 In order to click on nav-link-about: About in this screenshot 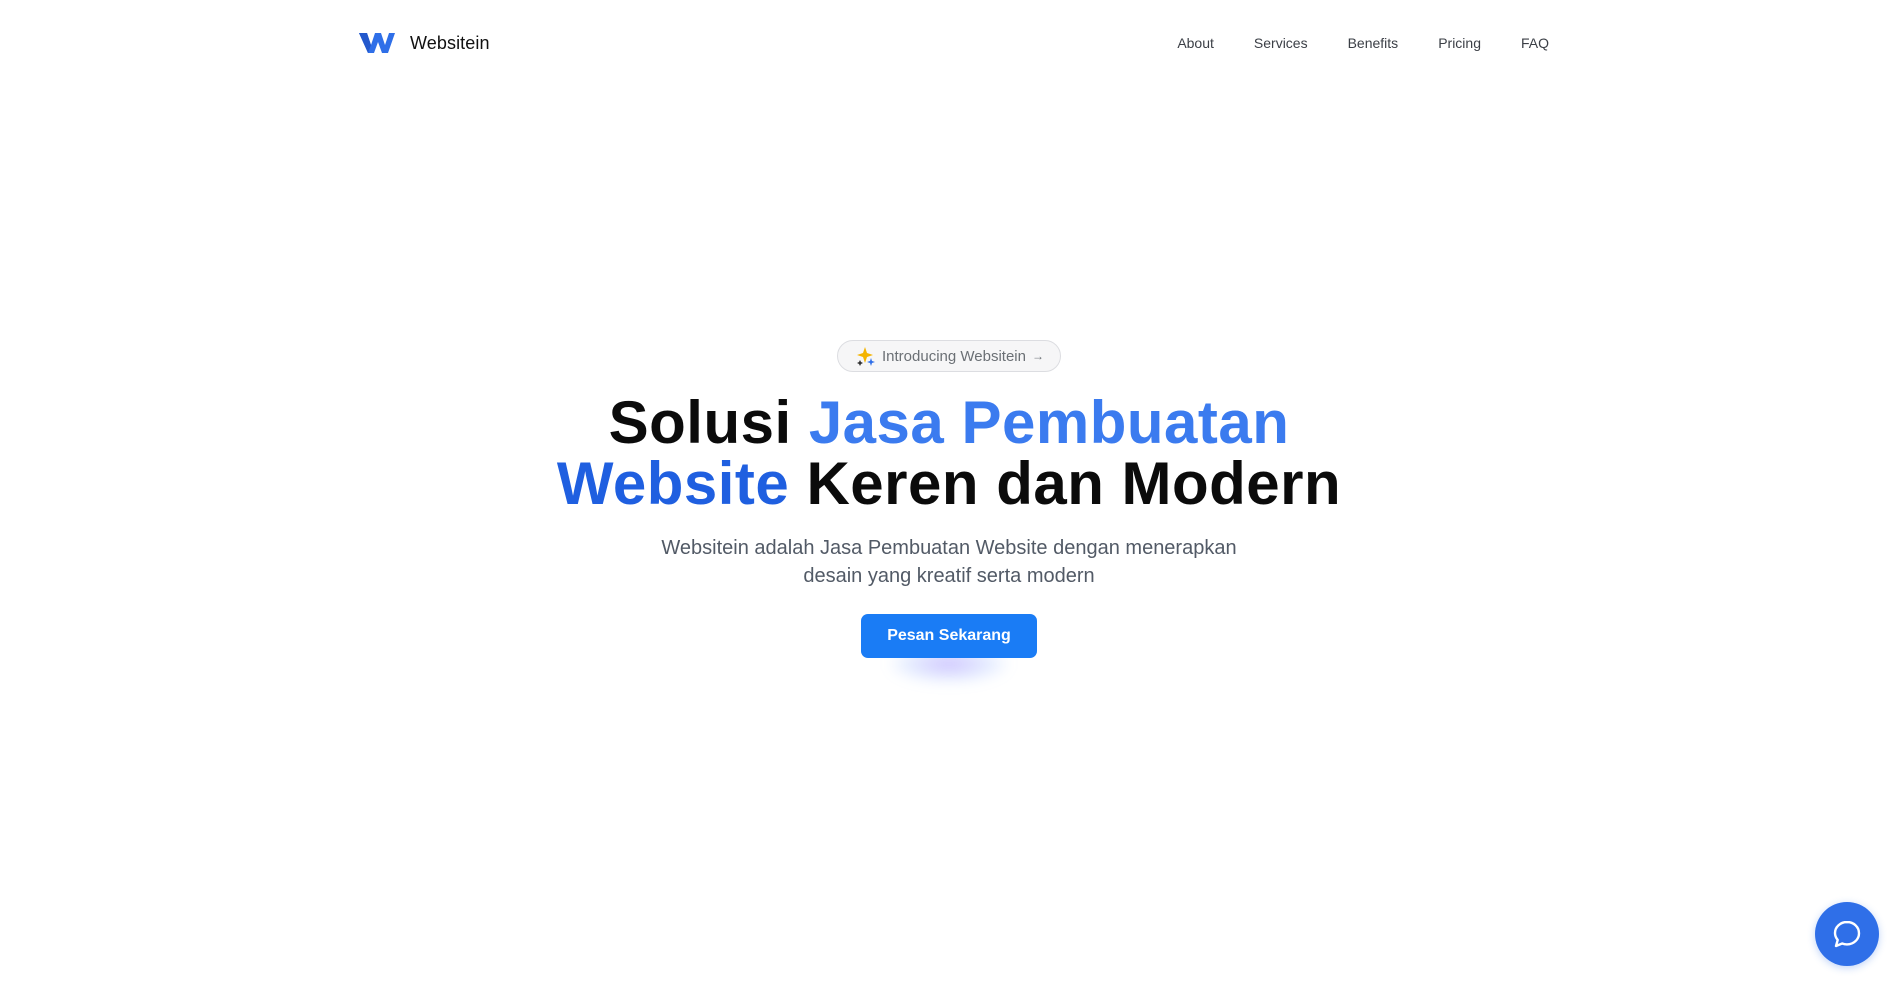, I will do `click(1195, 43)`.